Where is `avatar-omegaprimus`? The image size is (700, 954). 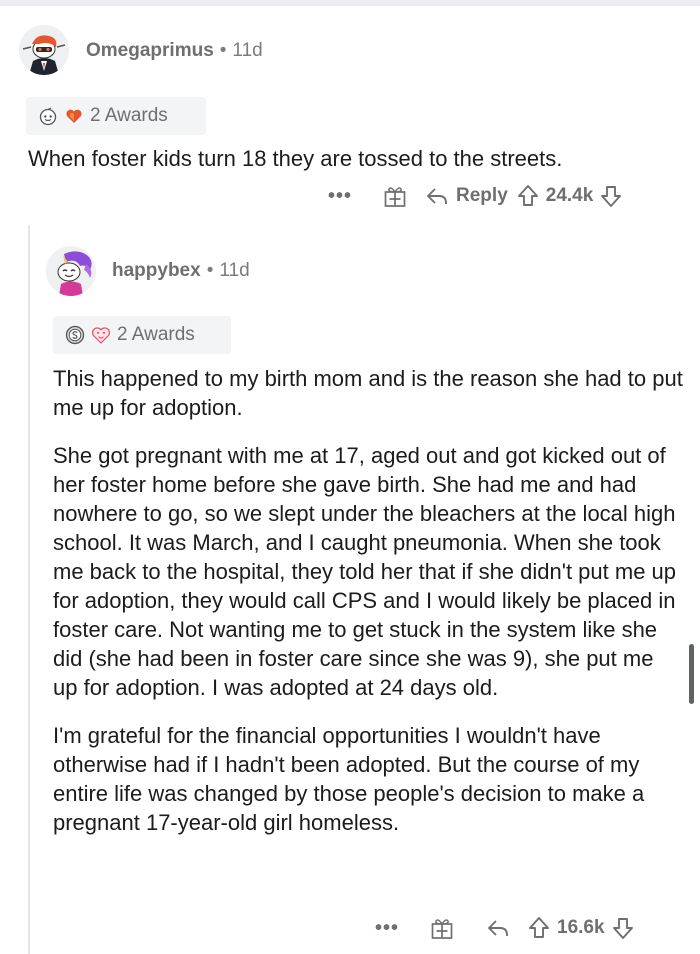 avatar-omegaprimus is located at coordinates (44, 50).